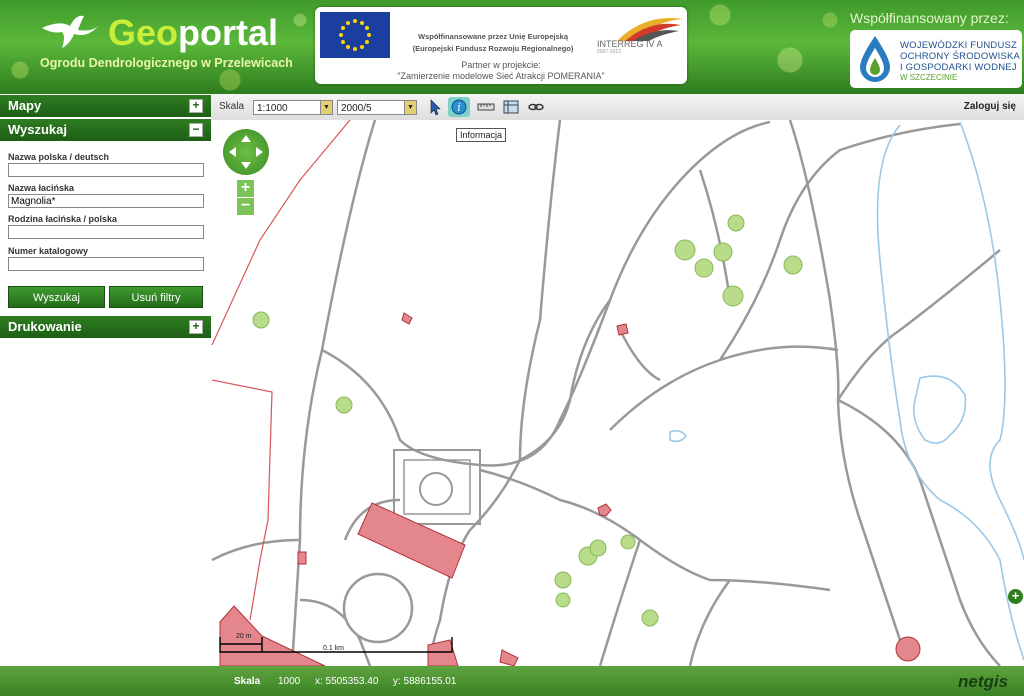 The width and height of the screenshot is (1024, 696). Describe the element at coordinates (196, 130) in the screenshot. I see `collapse-icon: −` at that location.